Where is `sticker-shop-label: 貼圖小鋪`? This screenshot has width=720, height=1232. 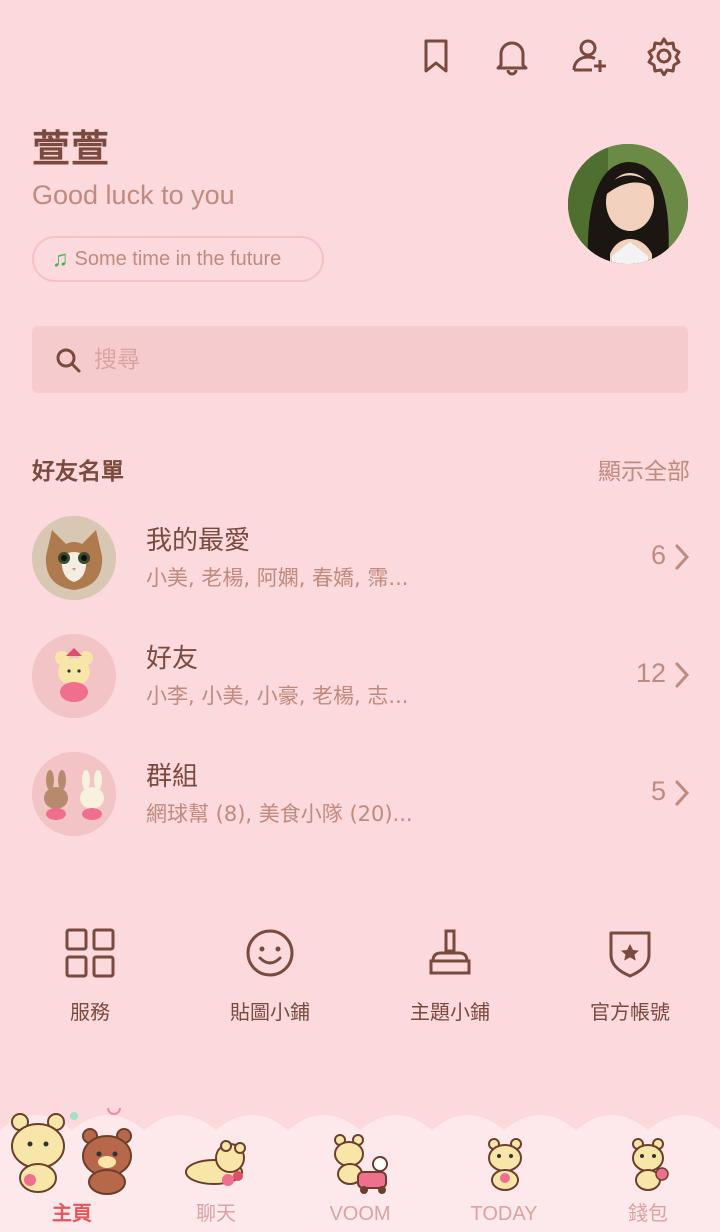 sticker-shop-label: 貼圖小鋪 is located at coordinates (270, 1012).